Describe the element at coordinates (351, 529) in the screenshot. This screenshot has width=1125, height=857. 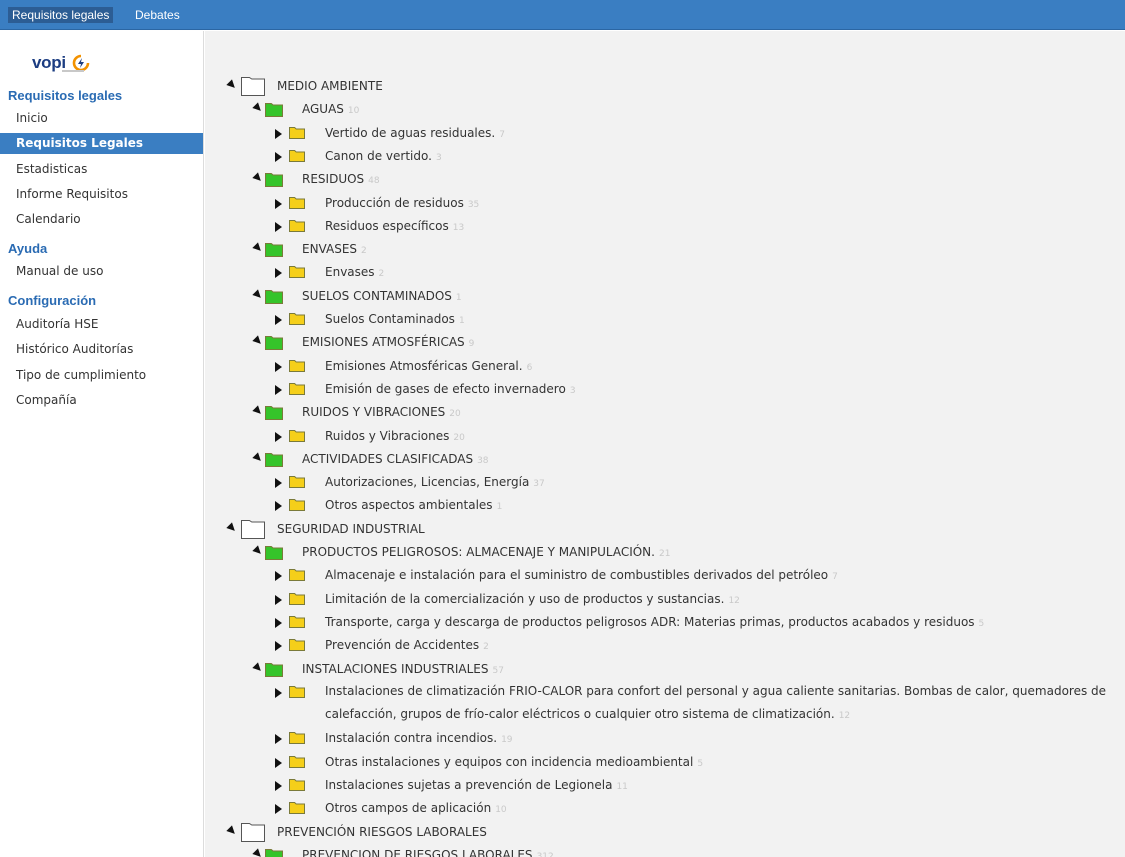
I see `tree-node-label: SEGURIDAD INDUSTRIAL` at that location.